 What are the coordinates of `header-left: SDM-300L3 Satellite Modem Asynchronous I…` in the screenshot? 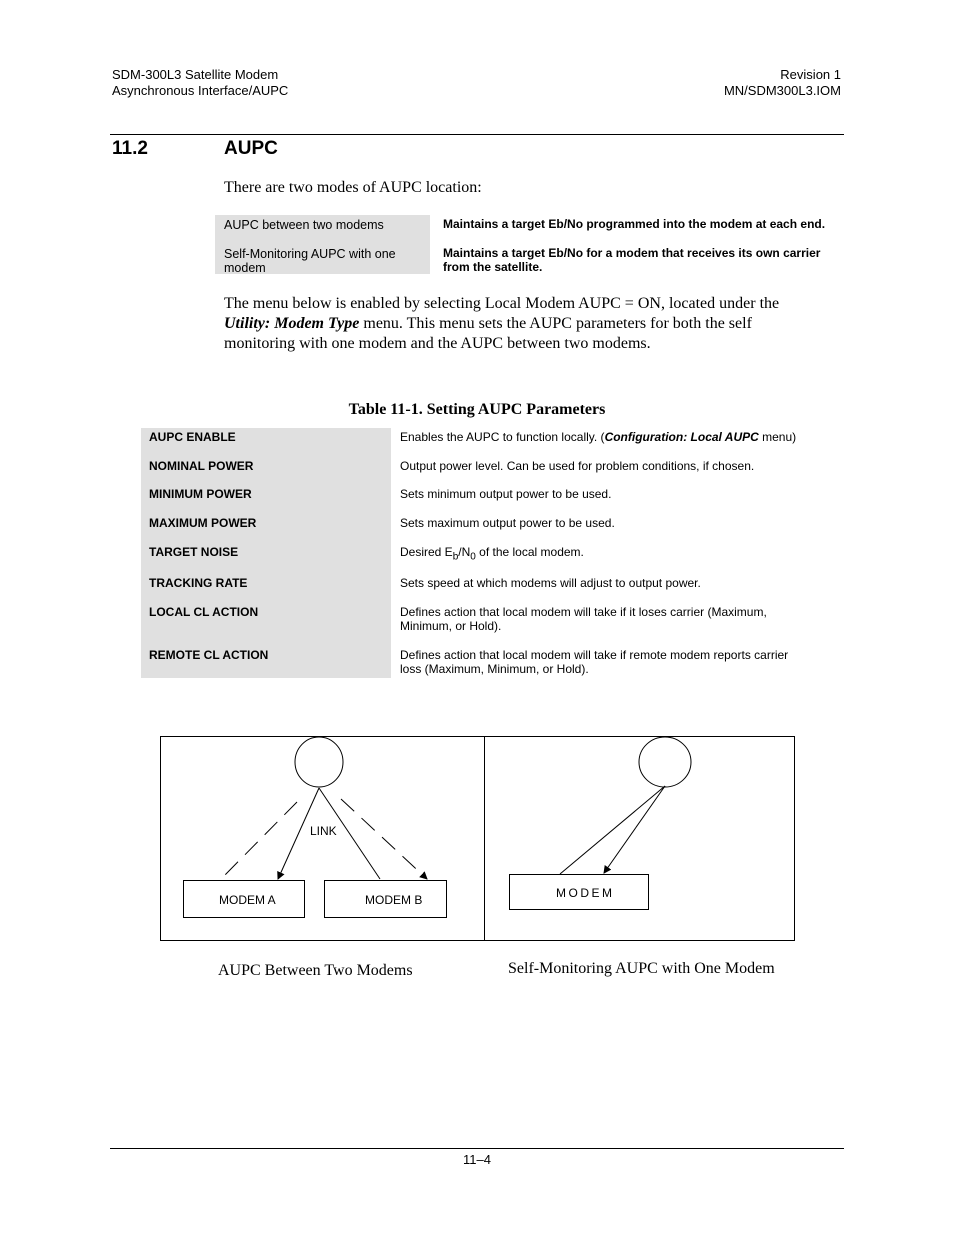 It's located at (200, 83).